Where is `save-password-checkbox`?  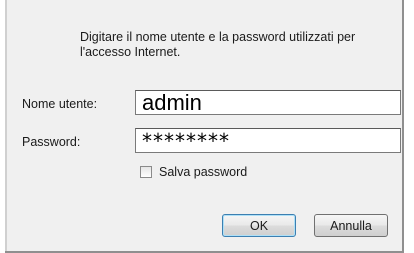
save-password-checkbox is located at coordinates (146, 172).